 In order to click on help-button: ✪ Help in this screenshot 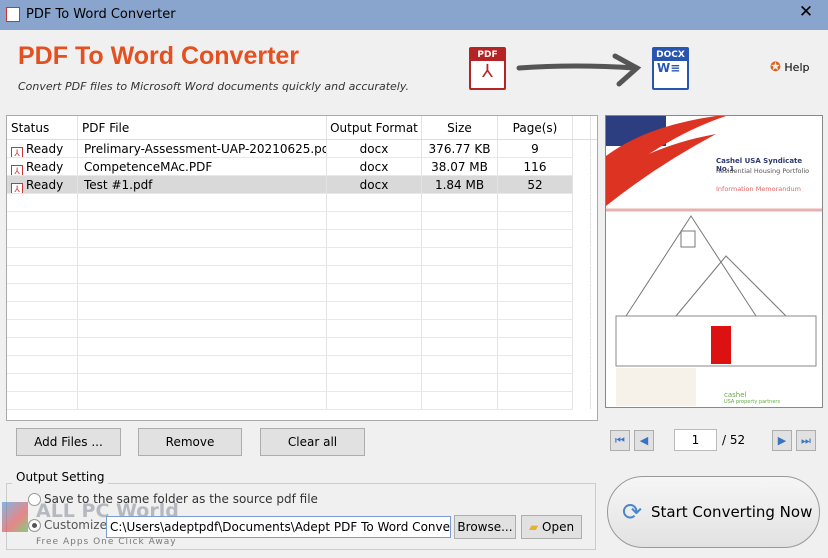, I will do `click(789, 67)`.